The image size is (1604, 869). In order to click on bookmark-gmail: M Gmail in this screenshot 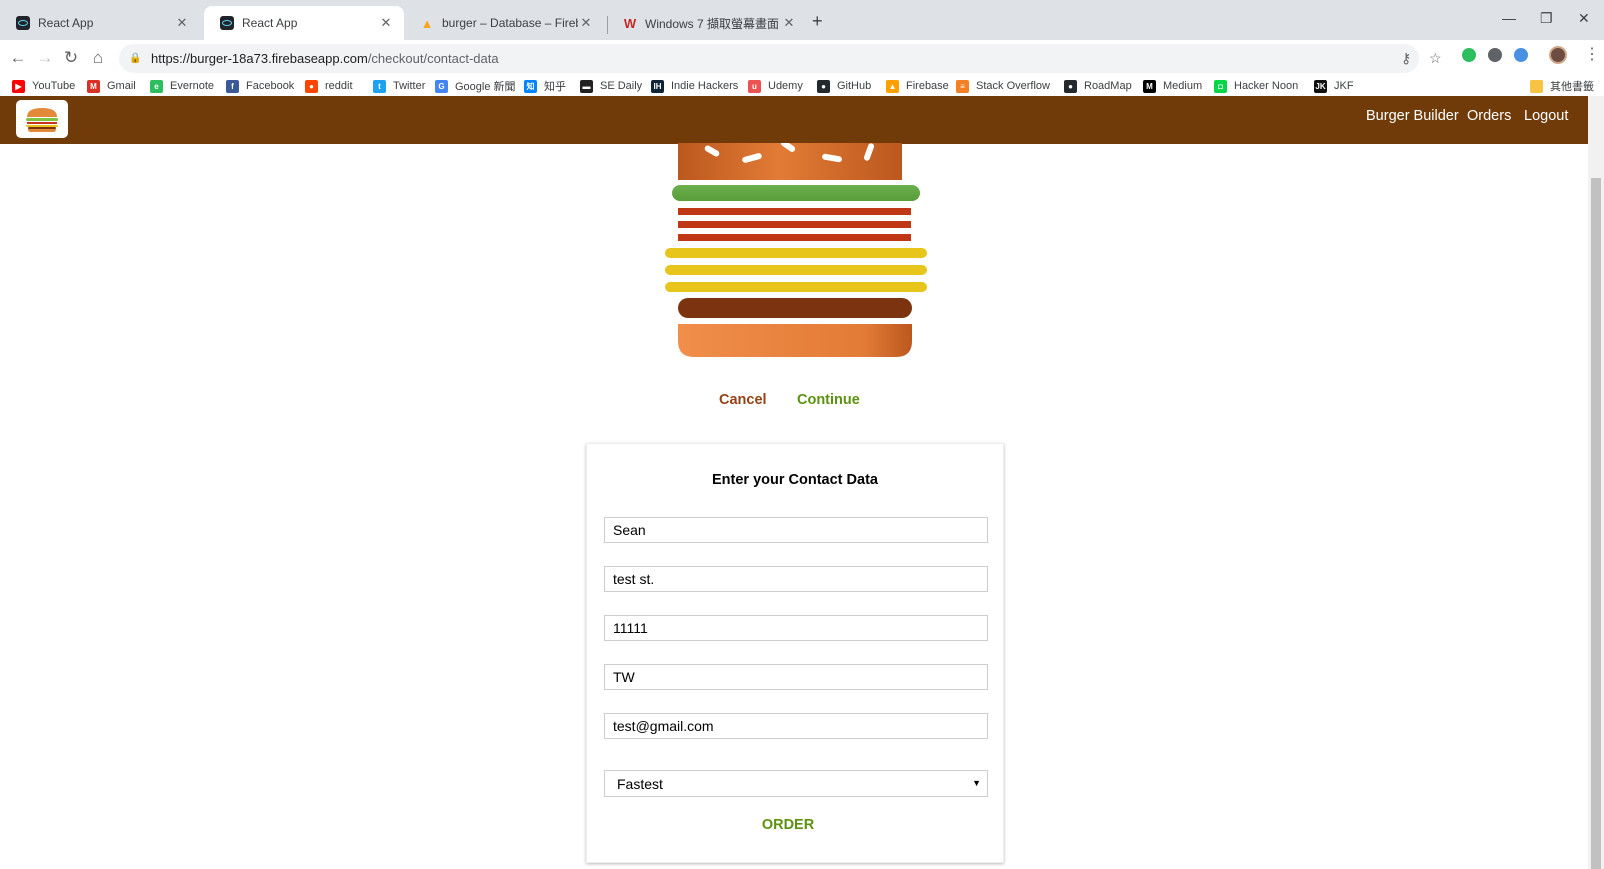, I will do `click(111, 86)`.